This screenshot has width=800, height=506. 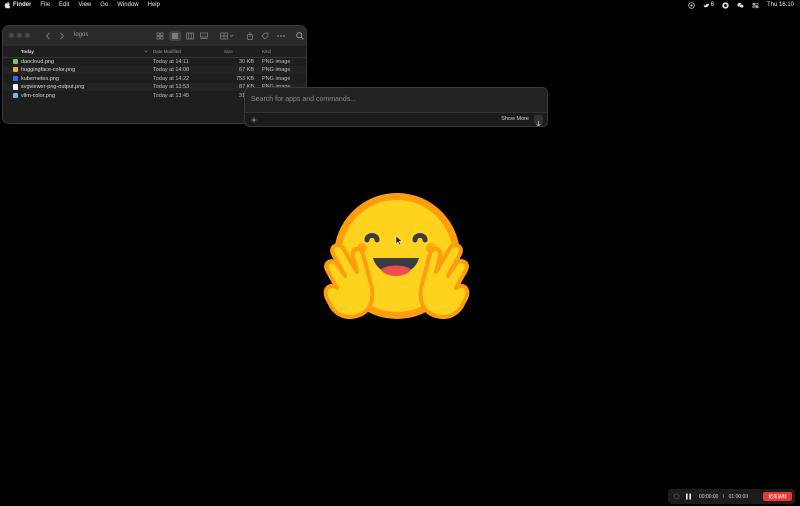 I want to click on tag-icon, so click(x=265, y=36).